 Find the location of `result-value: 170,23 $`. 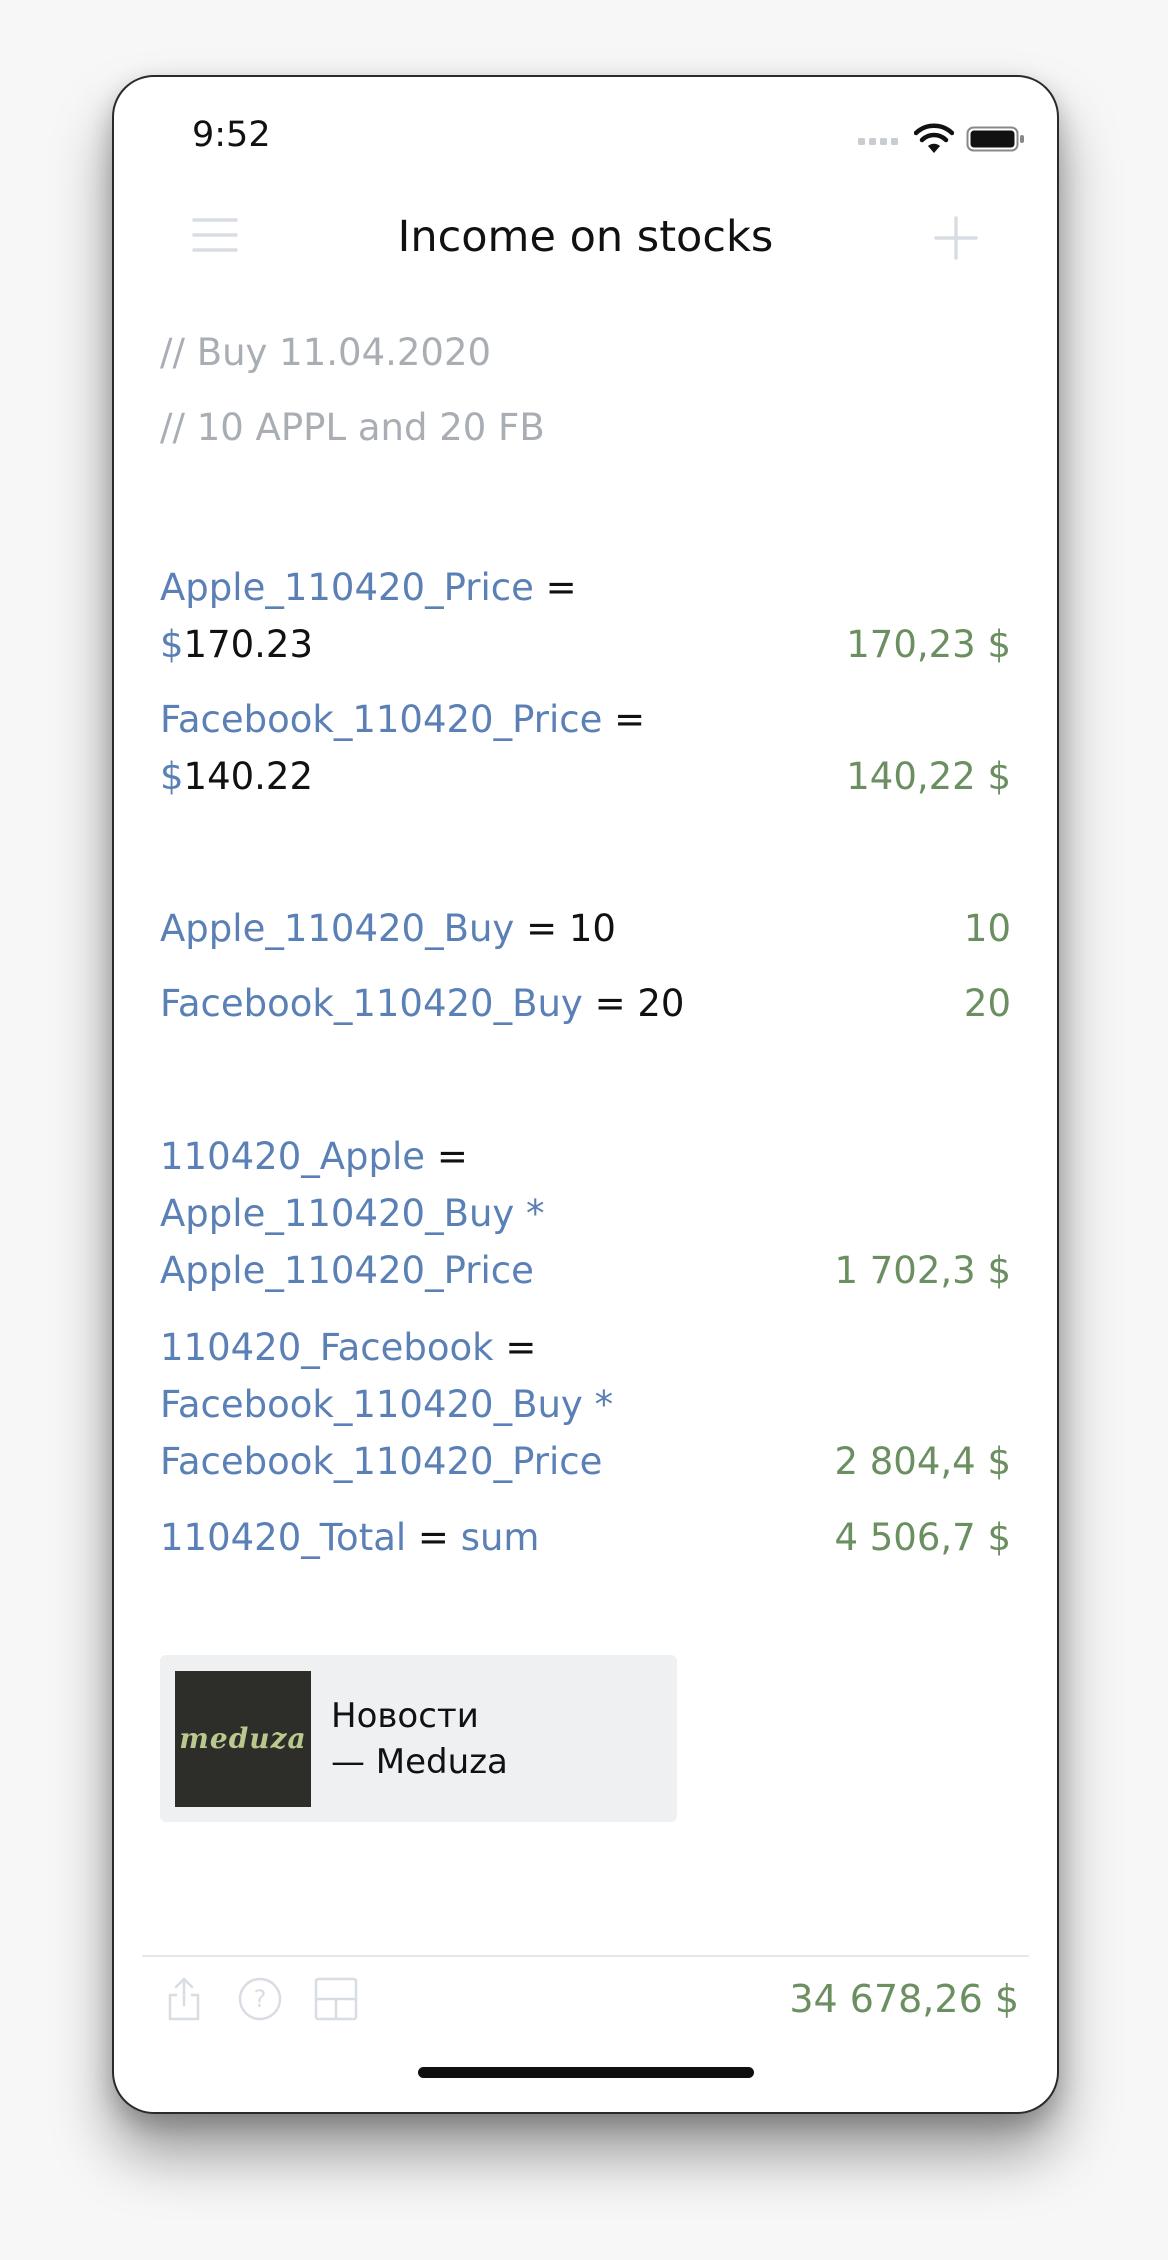

result-value: 170,23 $ is located at coordinates (928, 644).